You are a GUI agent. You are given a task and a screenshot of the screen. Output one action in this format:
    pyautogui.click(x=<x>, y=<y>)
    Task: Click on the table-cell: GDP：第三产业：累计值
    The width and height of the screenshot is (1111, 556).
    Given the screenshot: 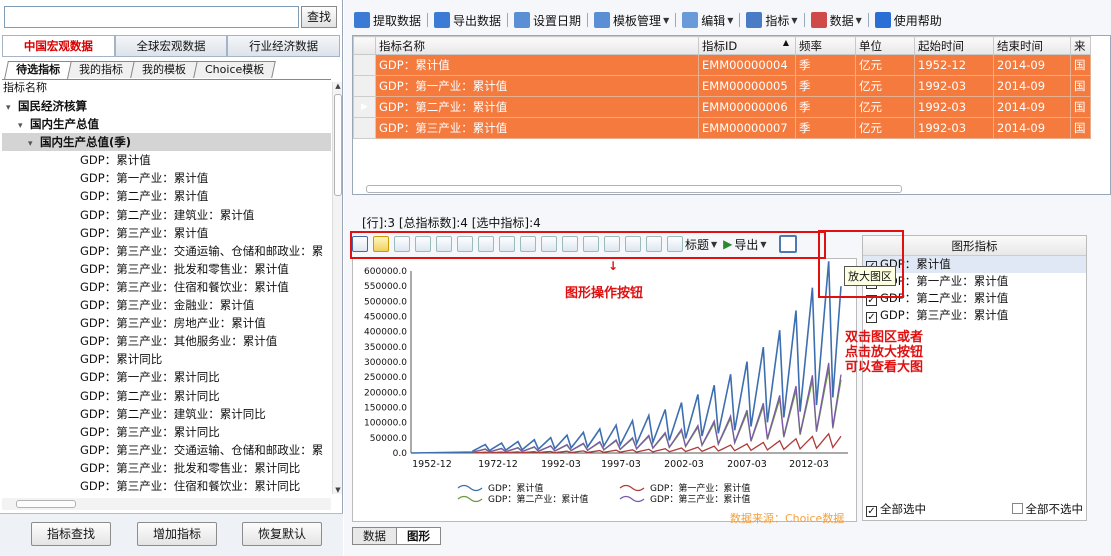 What is the action you would take?
    pyautogui.click(x=537, y=128)
    